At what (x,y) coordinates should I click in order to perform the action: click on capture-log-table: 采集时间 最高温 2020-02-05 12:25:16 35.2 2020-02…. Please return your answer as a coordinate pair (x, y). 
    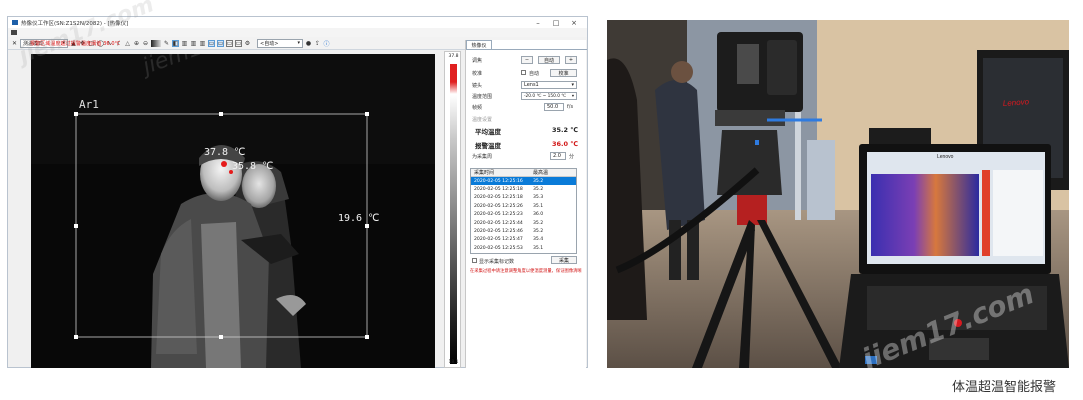
    Looking at the image, I should click on (523, 211).